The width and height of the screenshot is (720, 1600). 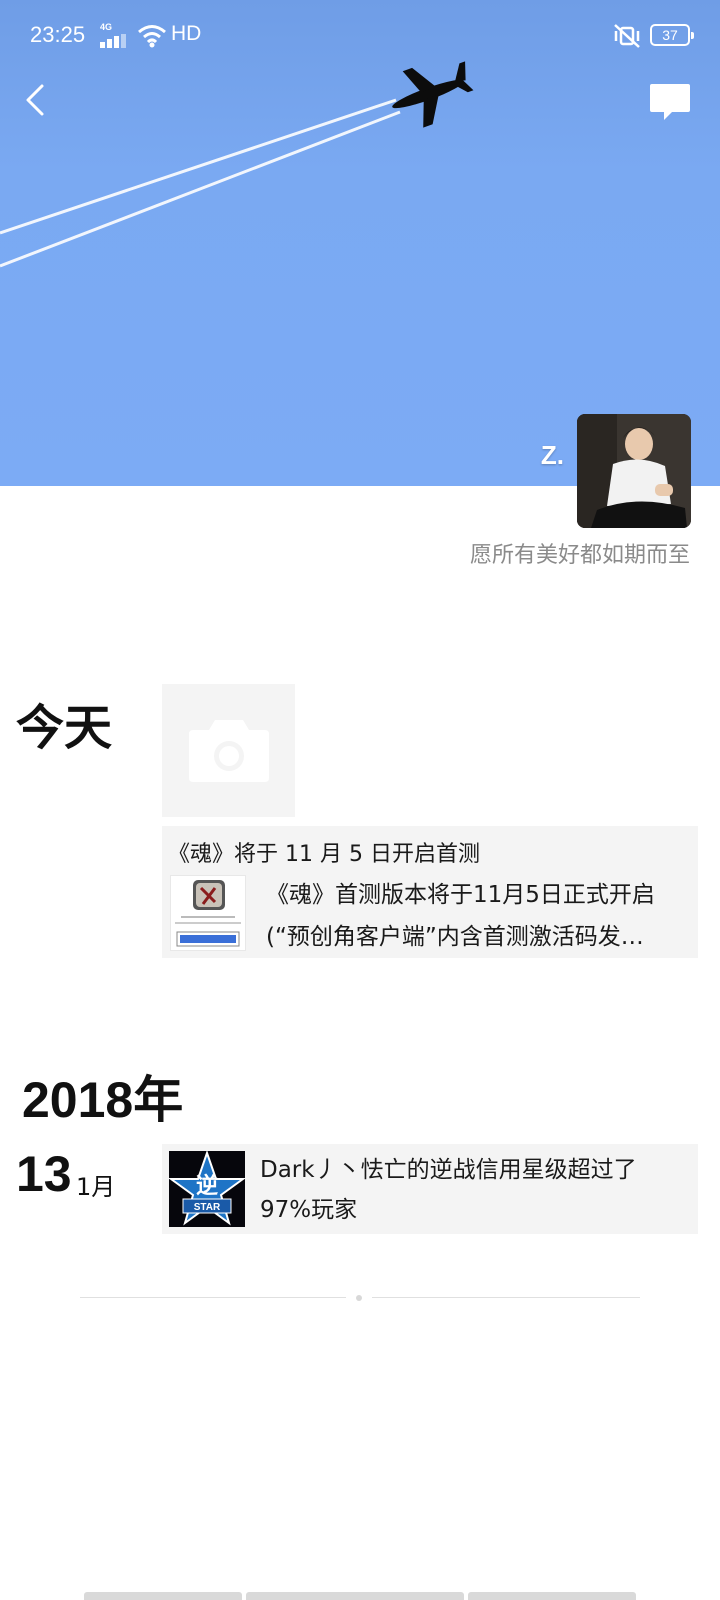 I want to click on post-thumb-glyph: 逆, so click(x=207, y=1186).